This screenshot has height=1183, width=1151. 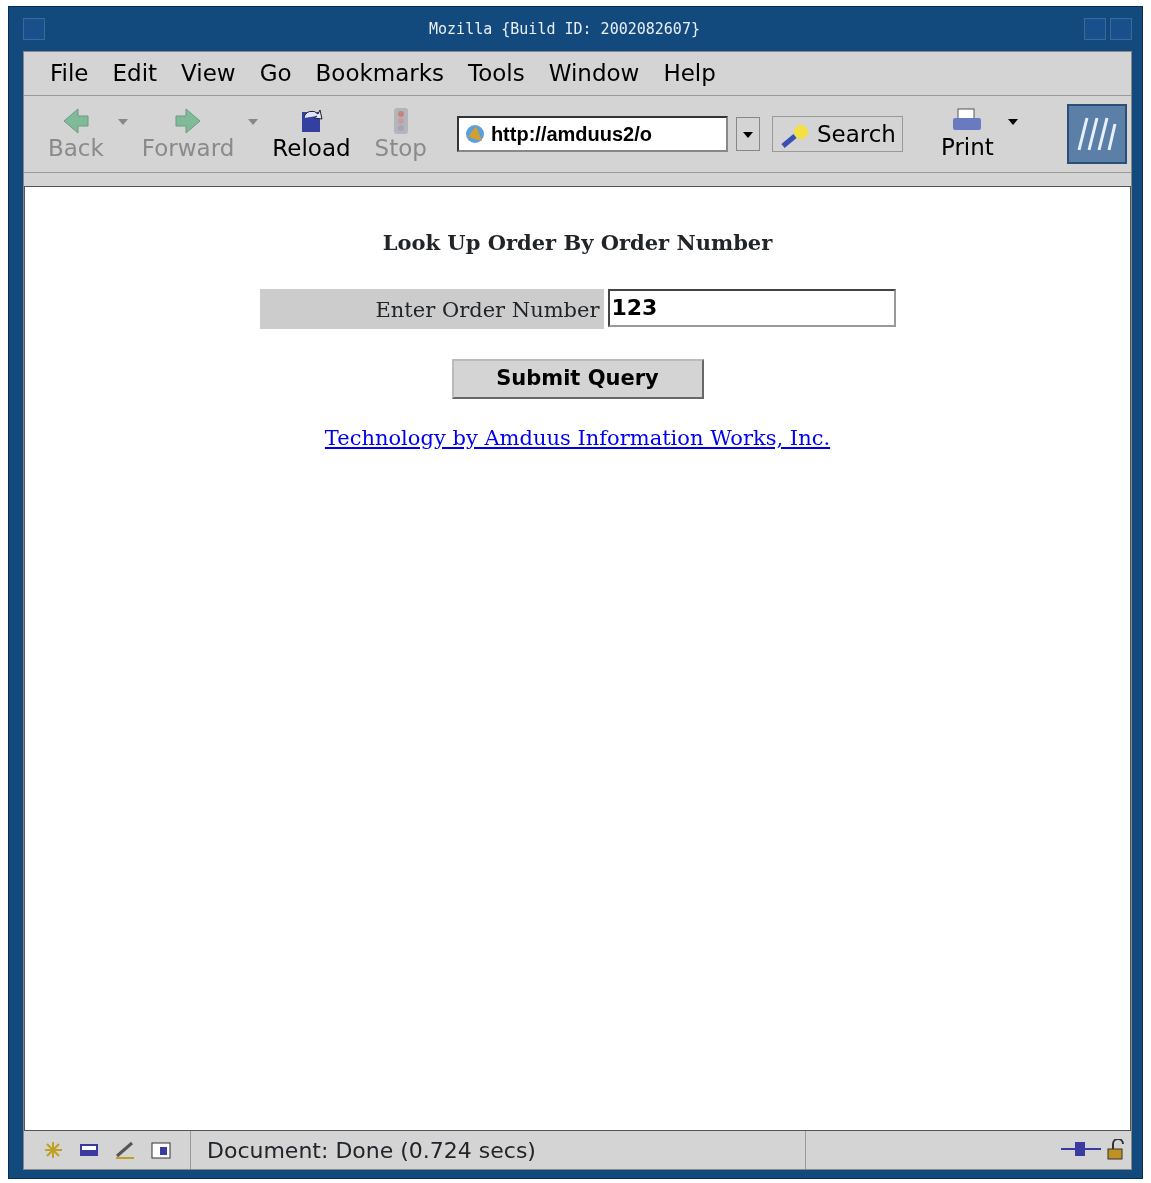 What do you see at coordinates (564, 29) in the screenshot?
I see `window-title: Mozilla {Build ID: 2002082607}` at bounding box center [564, 29].